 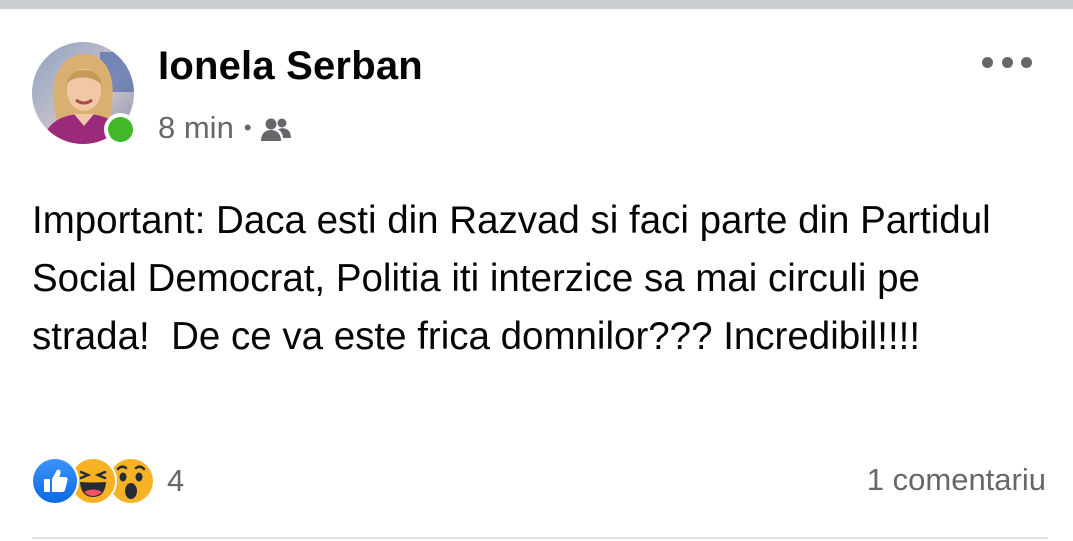 What do you see at coordinates (290, 66) in the screenshot?
I see `author-name: Ionela Serban` at bounding box center [290, 66].